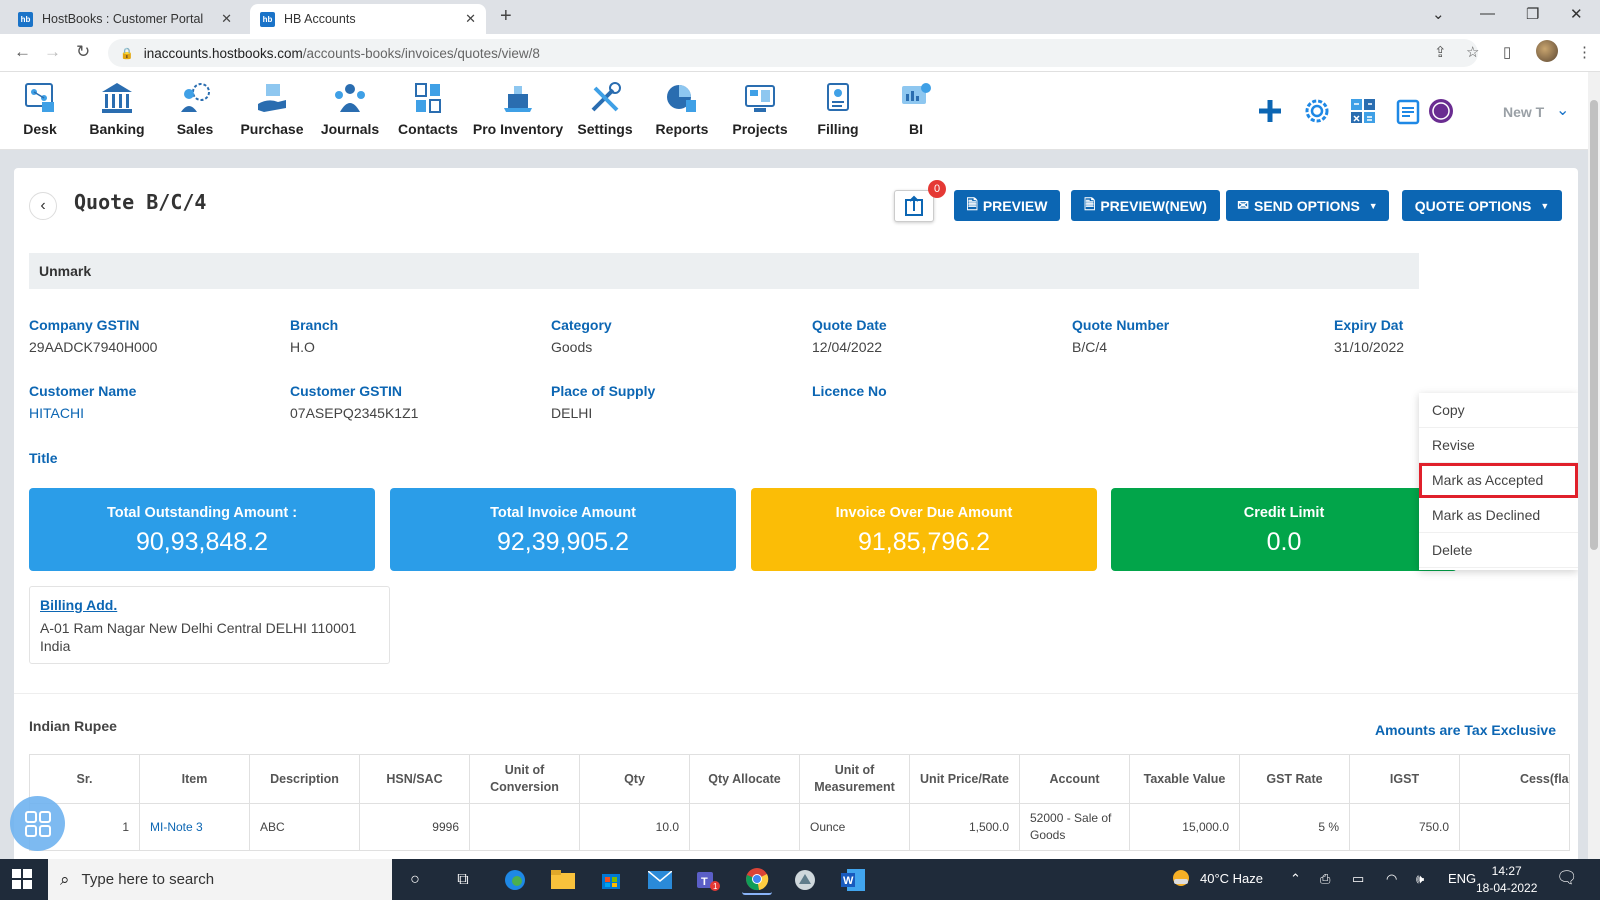 The image size is (1600, 900). What do you see at coordinates (1523, 112) in the screenshot?
I see `new-tenant-label: New T` at bounding box center [1523, 112].